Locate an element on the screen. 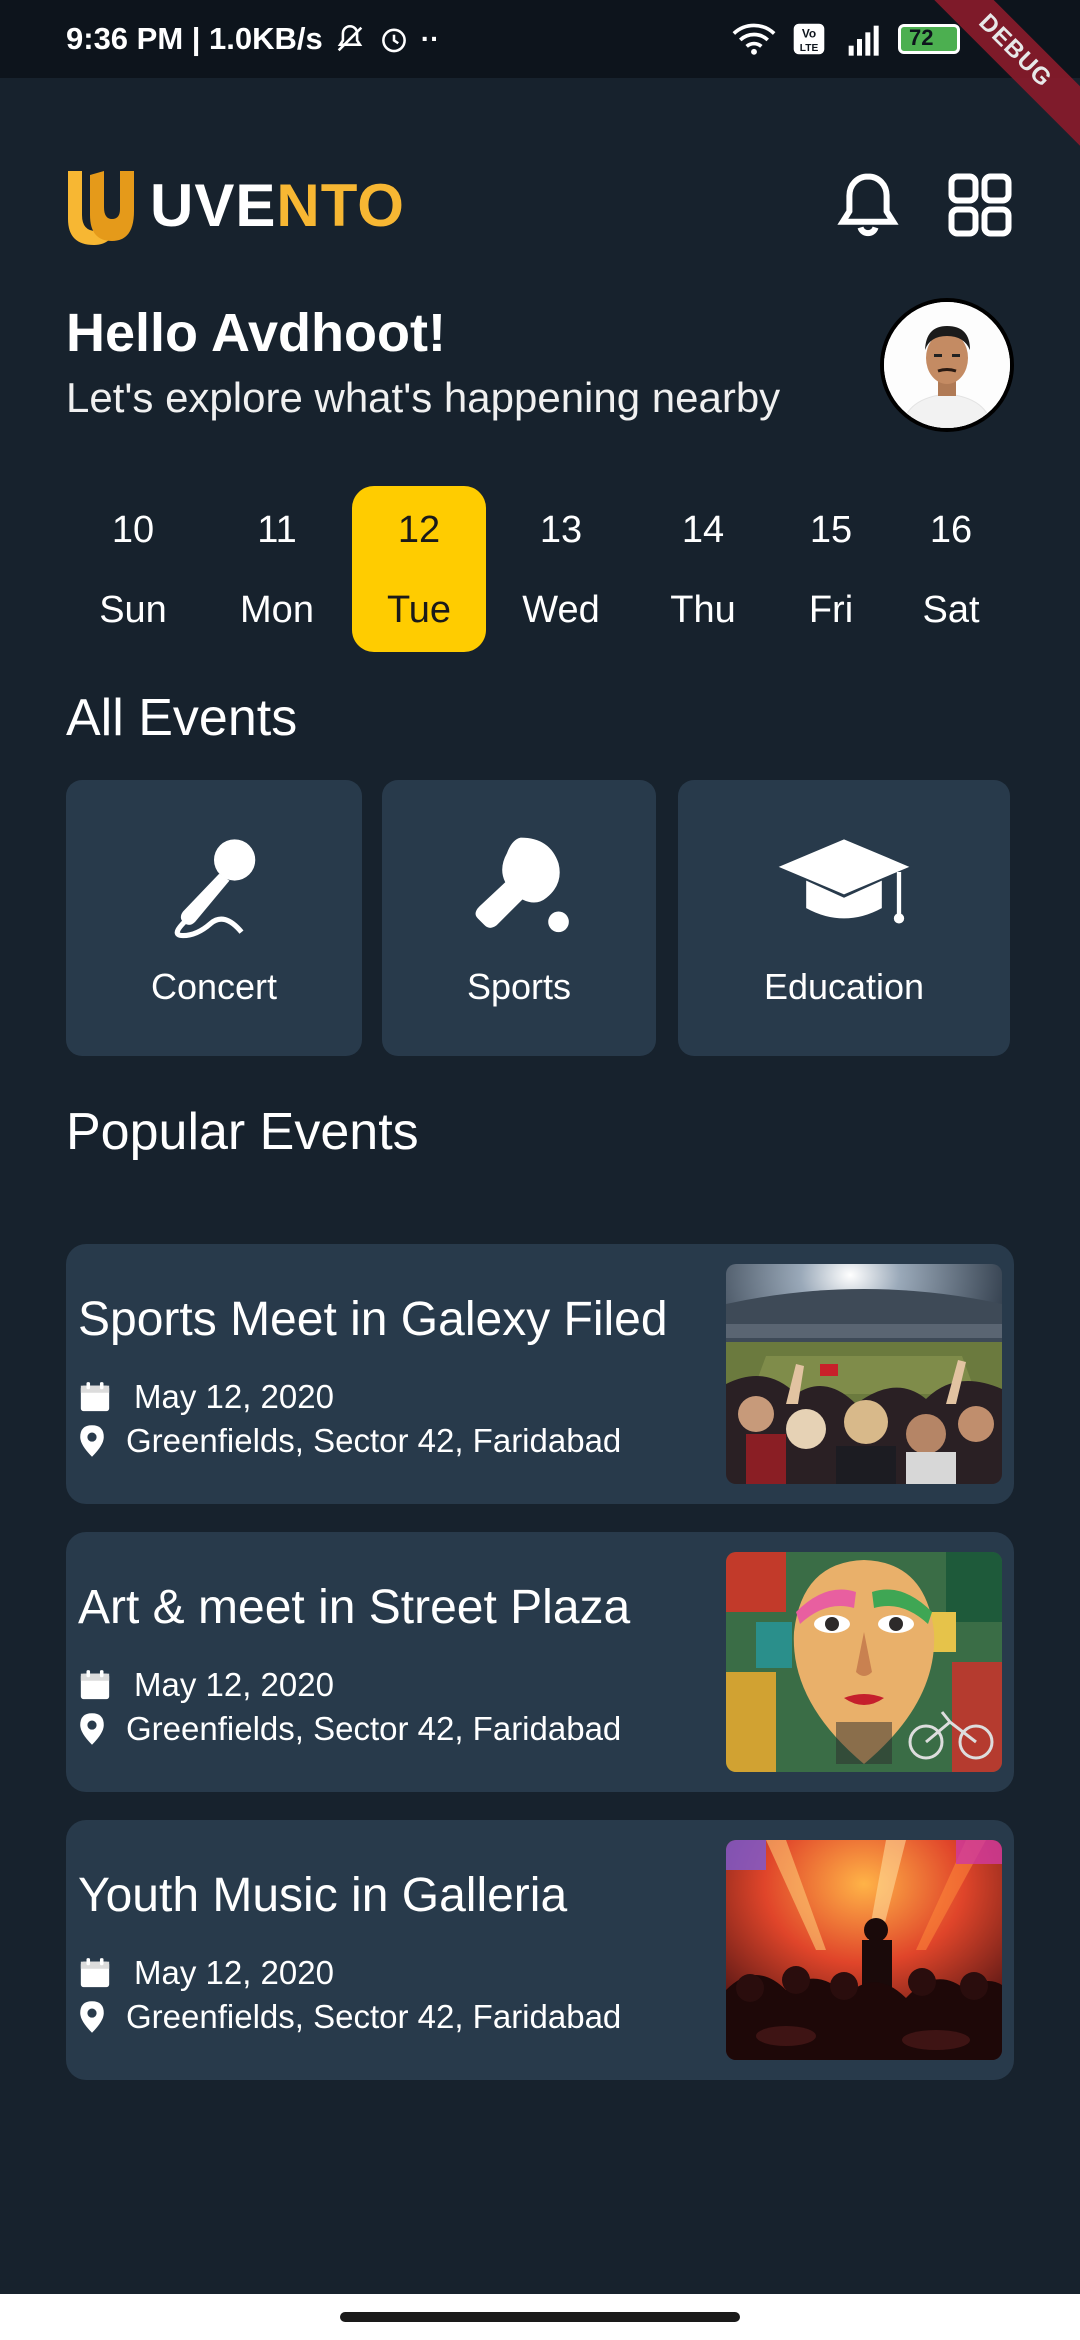  app-logo: UVENTO is located at coordinates (234, 205).